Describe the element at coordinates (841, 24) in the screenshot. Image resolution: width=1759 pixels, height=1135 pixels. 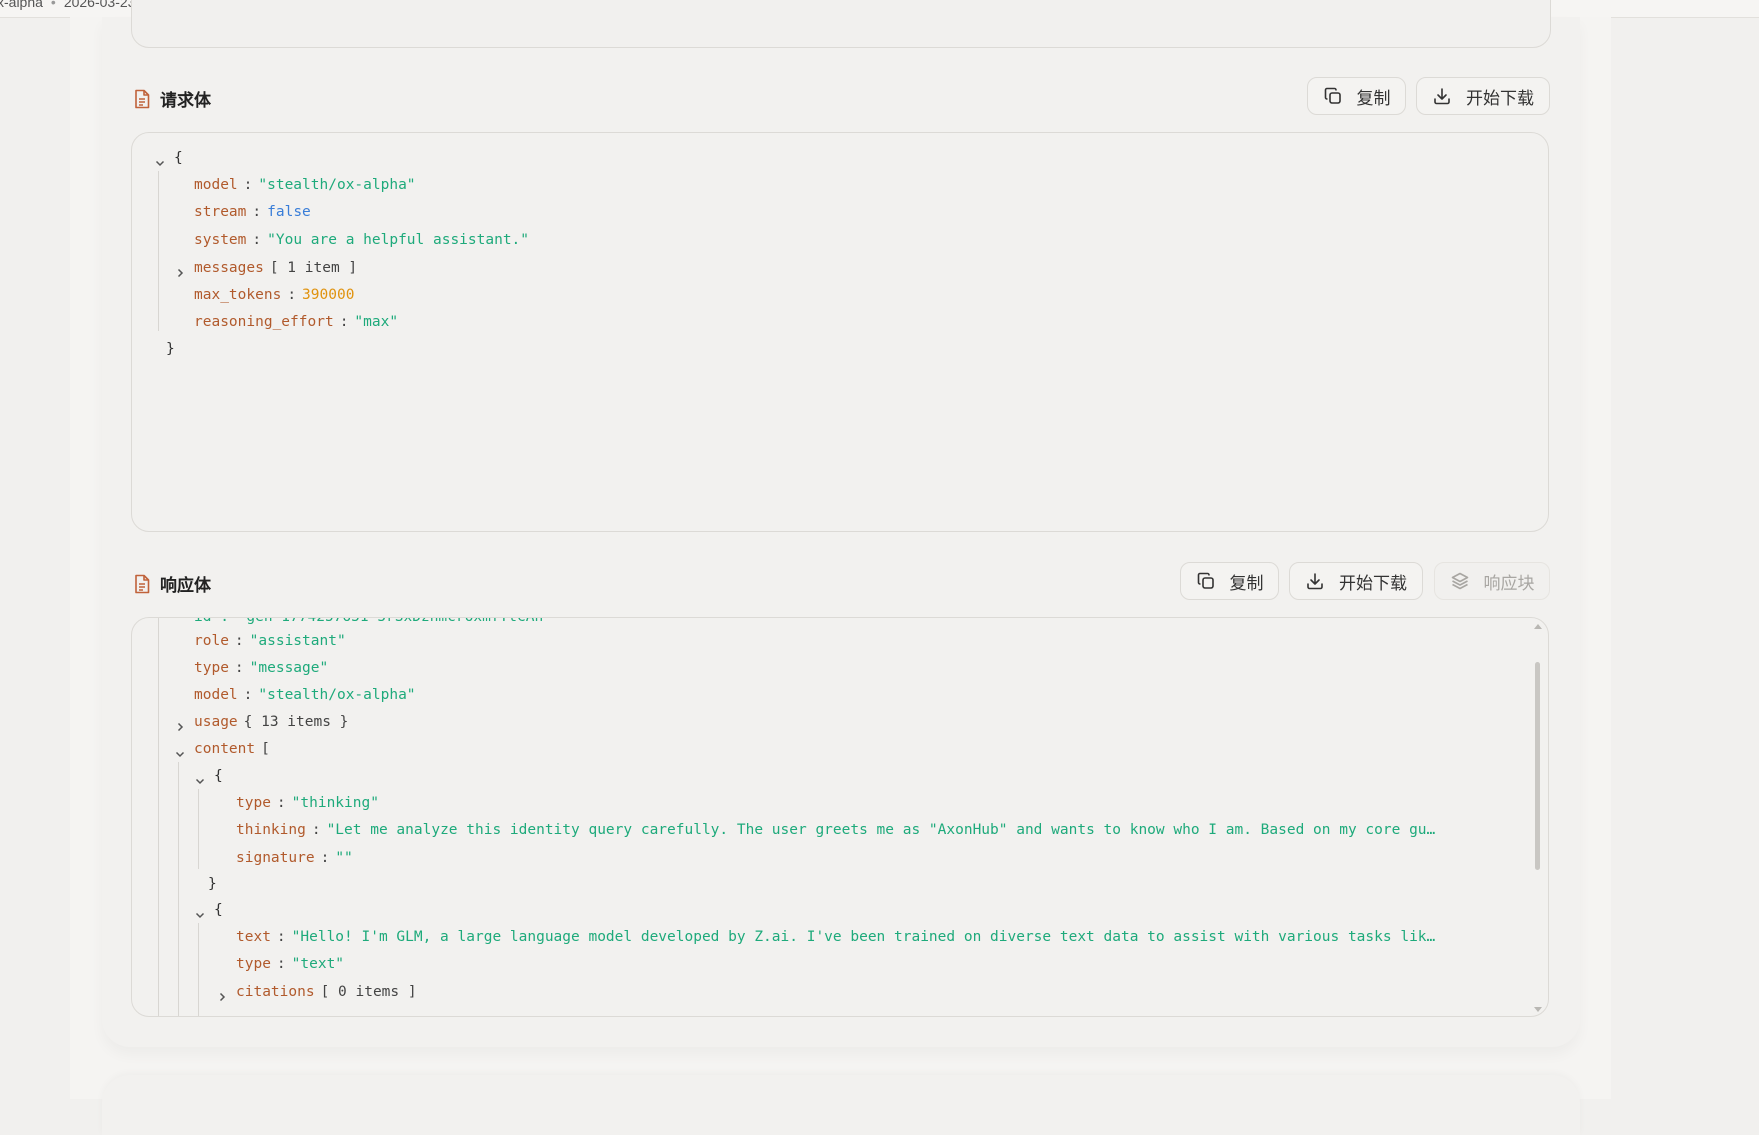
I see `previous-section-box` at that location.